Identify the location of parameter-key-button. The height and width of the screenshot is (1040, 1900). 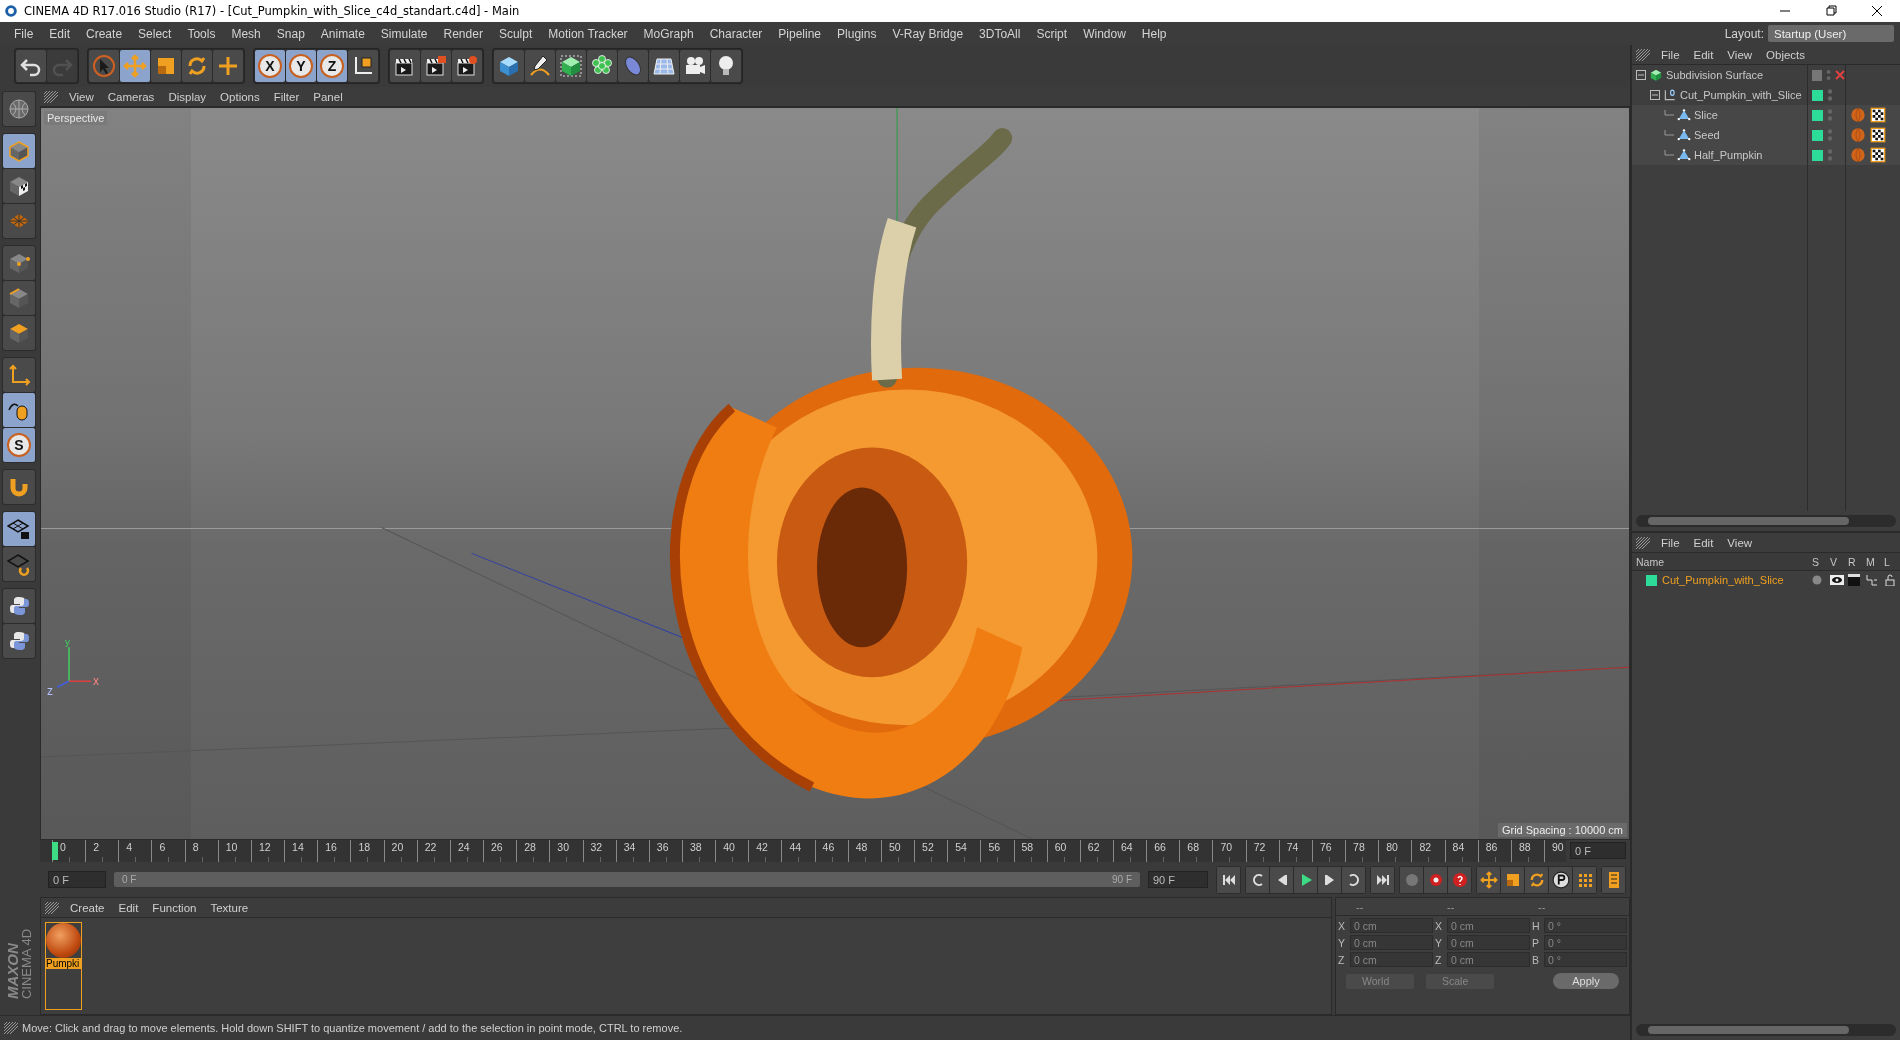
(1560, 879).